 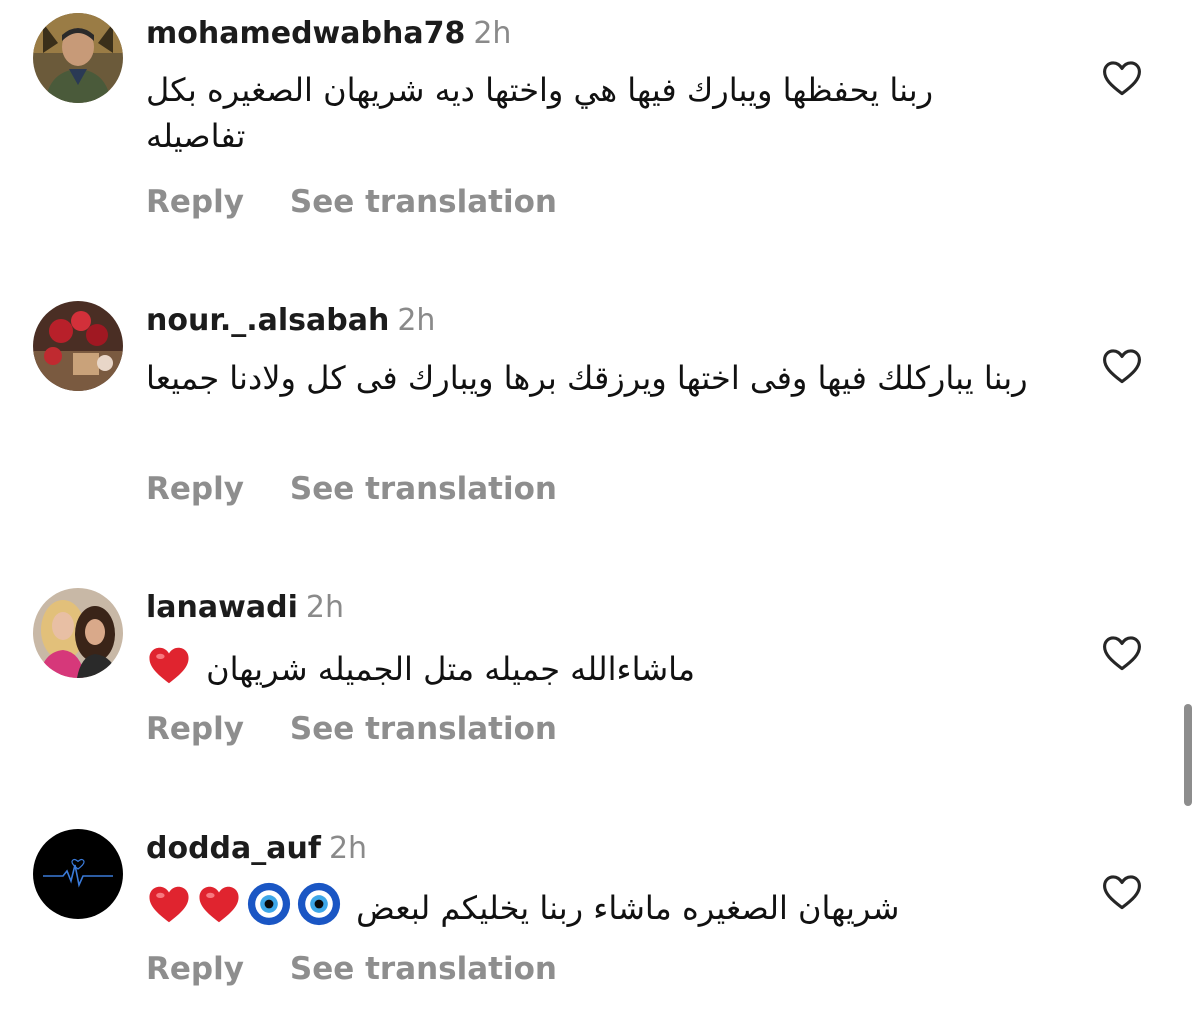 I want to click on comment-text: ماشاءالله جميله متل الجميله شريهان, so click(x=466, y=671).